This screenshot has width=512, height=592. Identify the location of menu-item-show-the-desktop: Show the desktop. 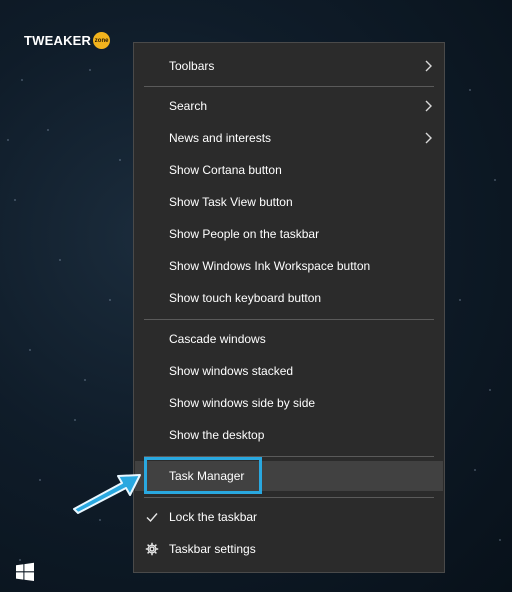
(289, 435).